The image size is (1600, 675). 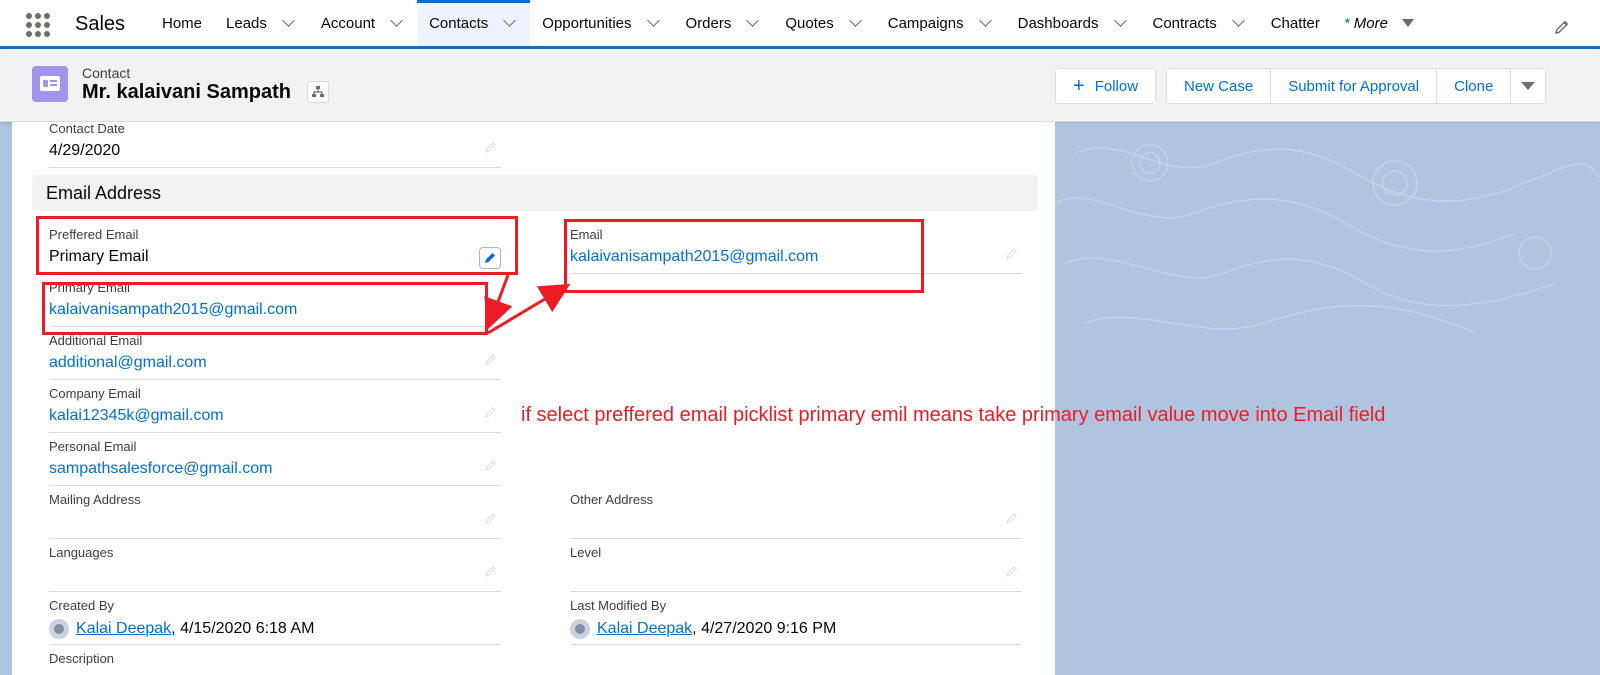 I want to click on follow-button: + Follow, so click(x=1106, y=86).